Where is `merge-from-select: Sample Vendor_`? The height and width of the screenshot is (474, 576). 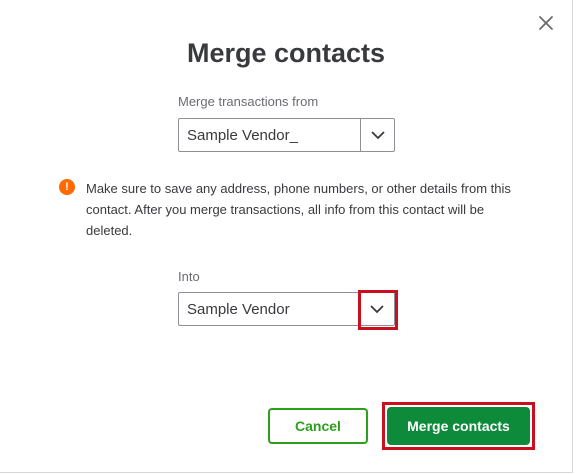
merge-from-select: Sample Vendor_ is located at coordinates (286, 135).